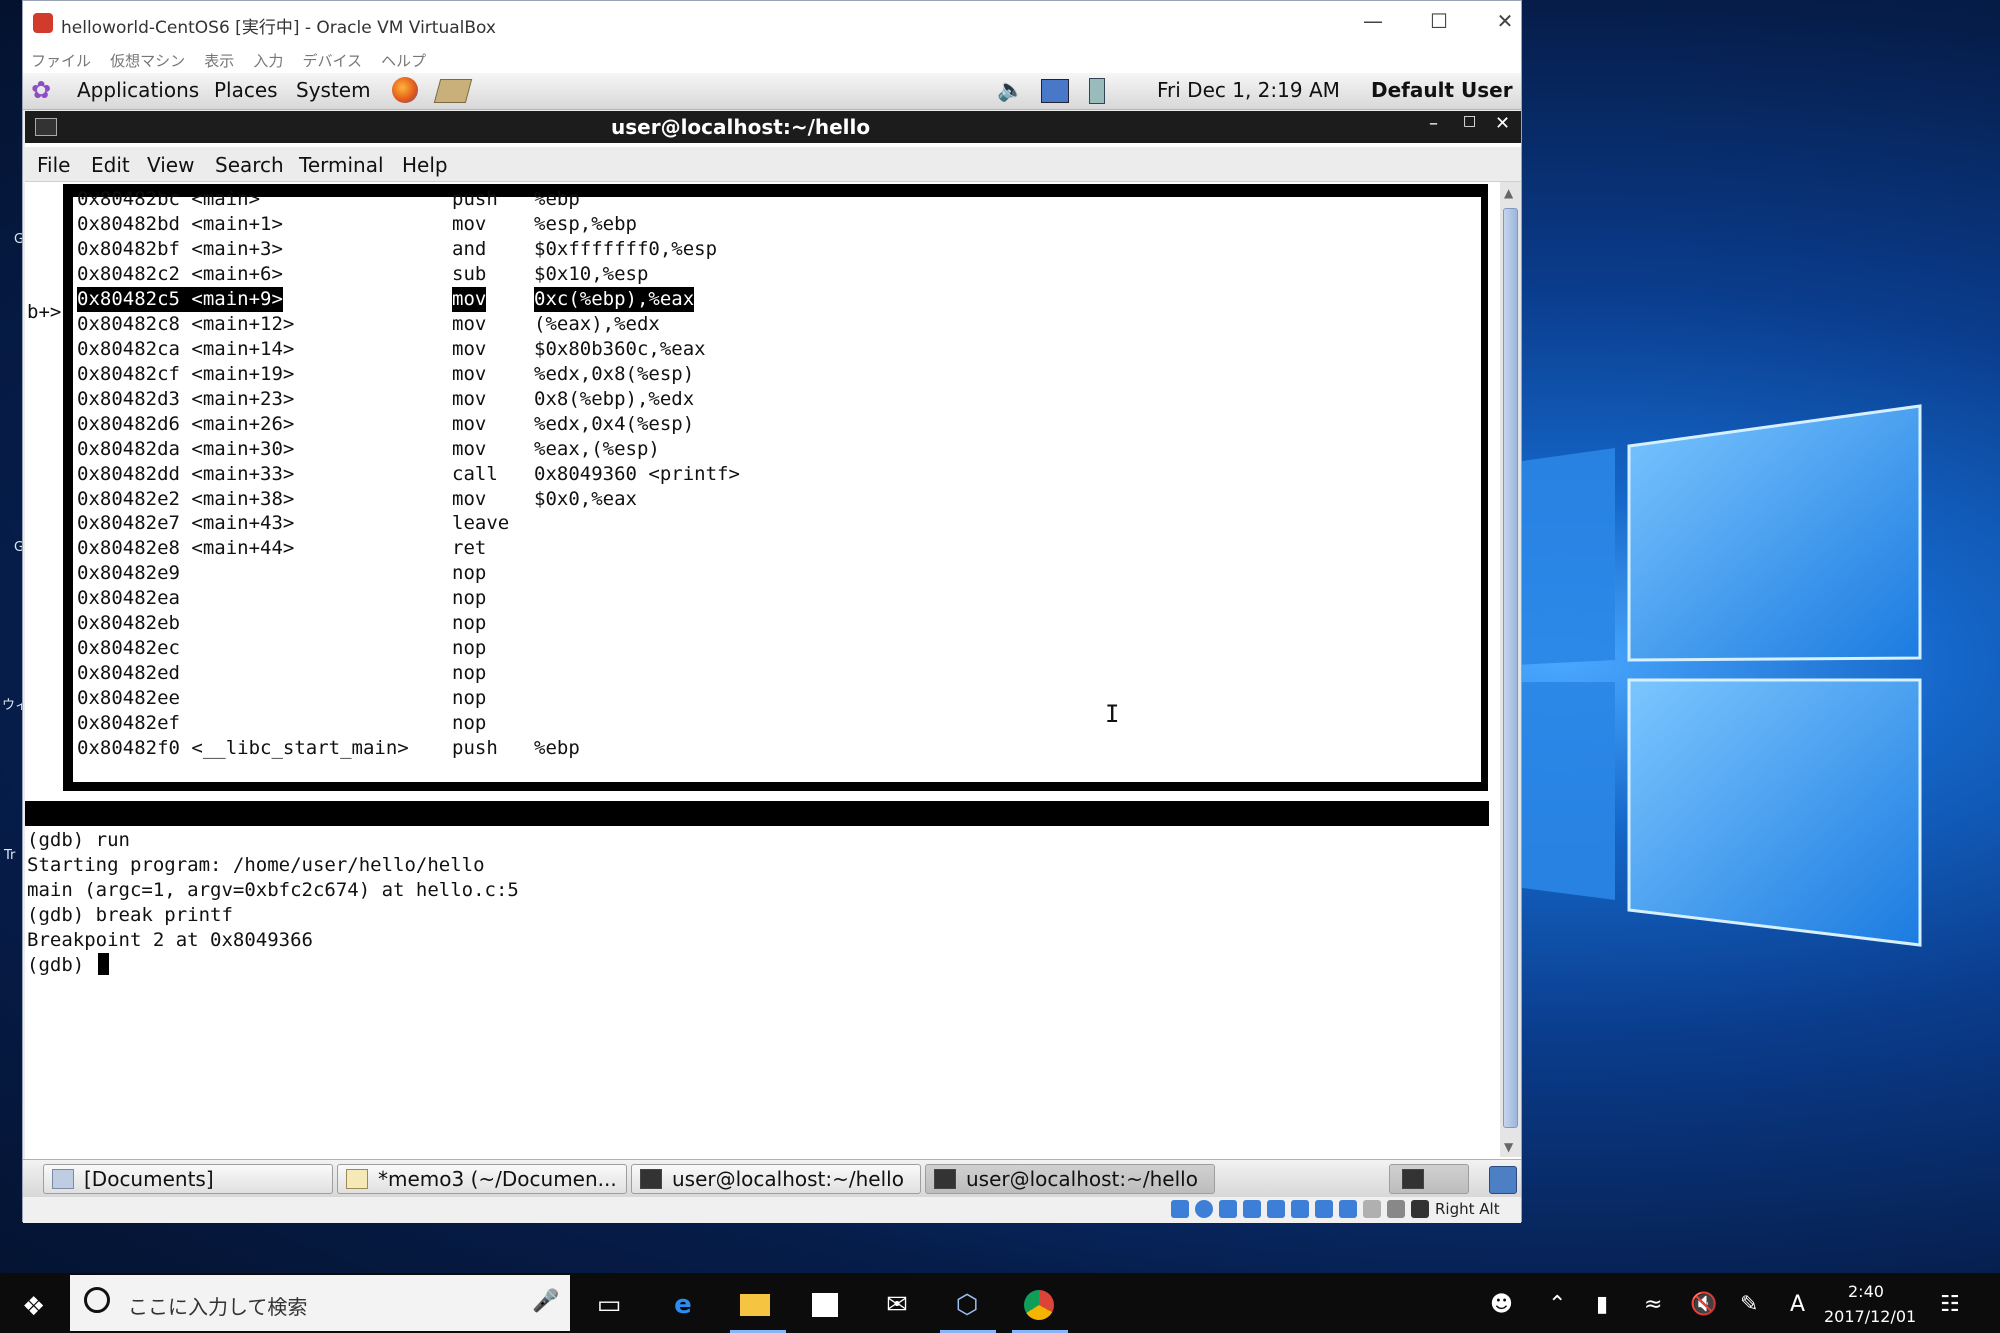  What do you see at coordinates (1300, 1209) in the screenshot?
I see `shared-folders-icon` at bounding box center [1300, 1209].